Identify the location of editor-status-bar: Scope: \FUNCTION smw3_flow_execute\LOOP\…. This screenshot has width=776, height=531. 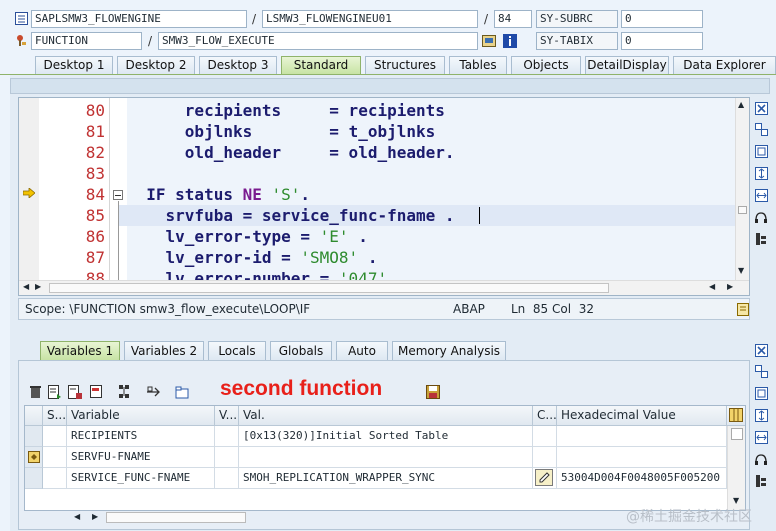
(384, 309).